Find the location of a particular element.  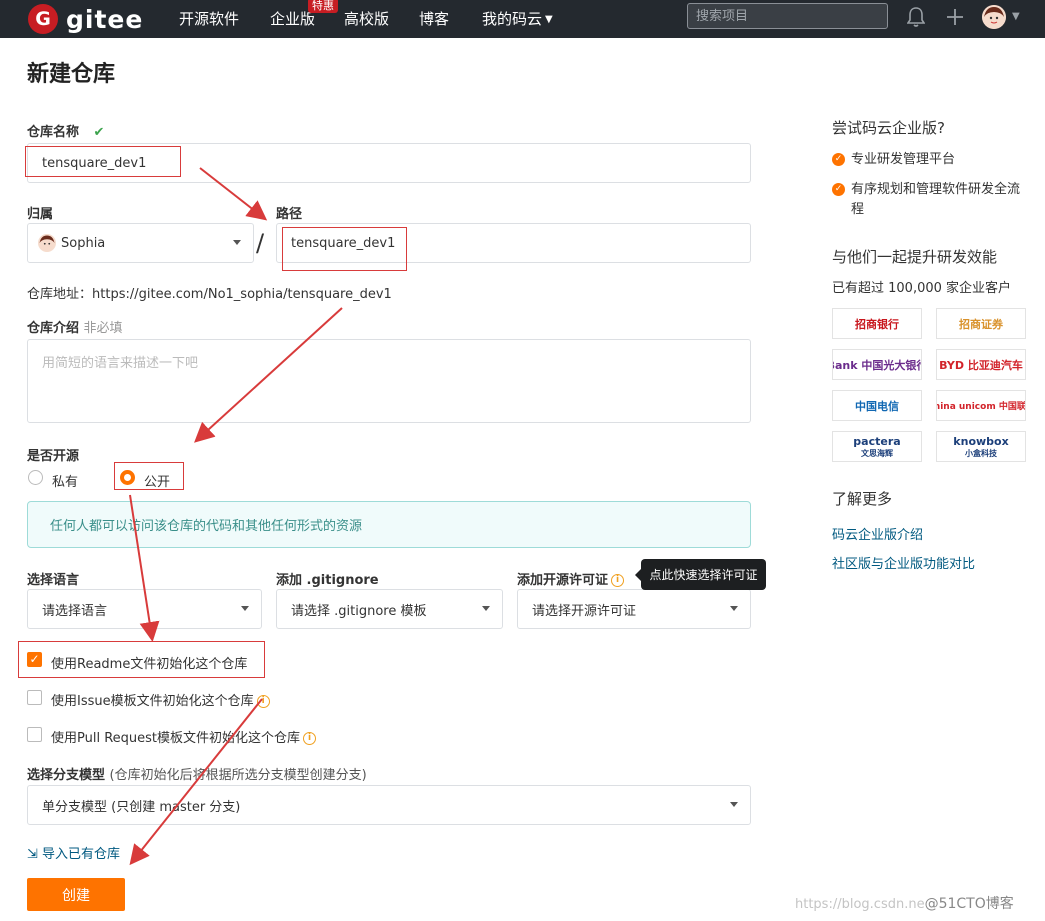

watermark: https://blog.csdn.ne@51CTO博客 is located at coordinates (904, 903).